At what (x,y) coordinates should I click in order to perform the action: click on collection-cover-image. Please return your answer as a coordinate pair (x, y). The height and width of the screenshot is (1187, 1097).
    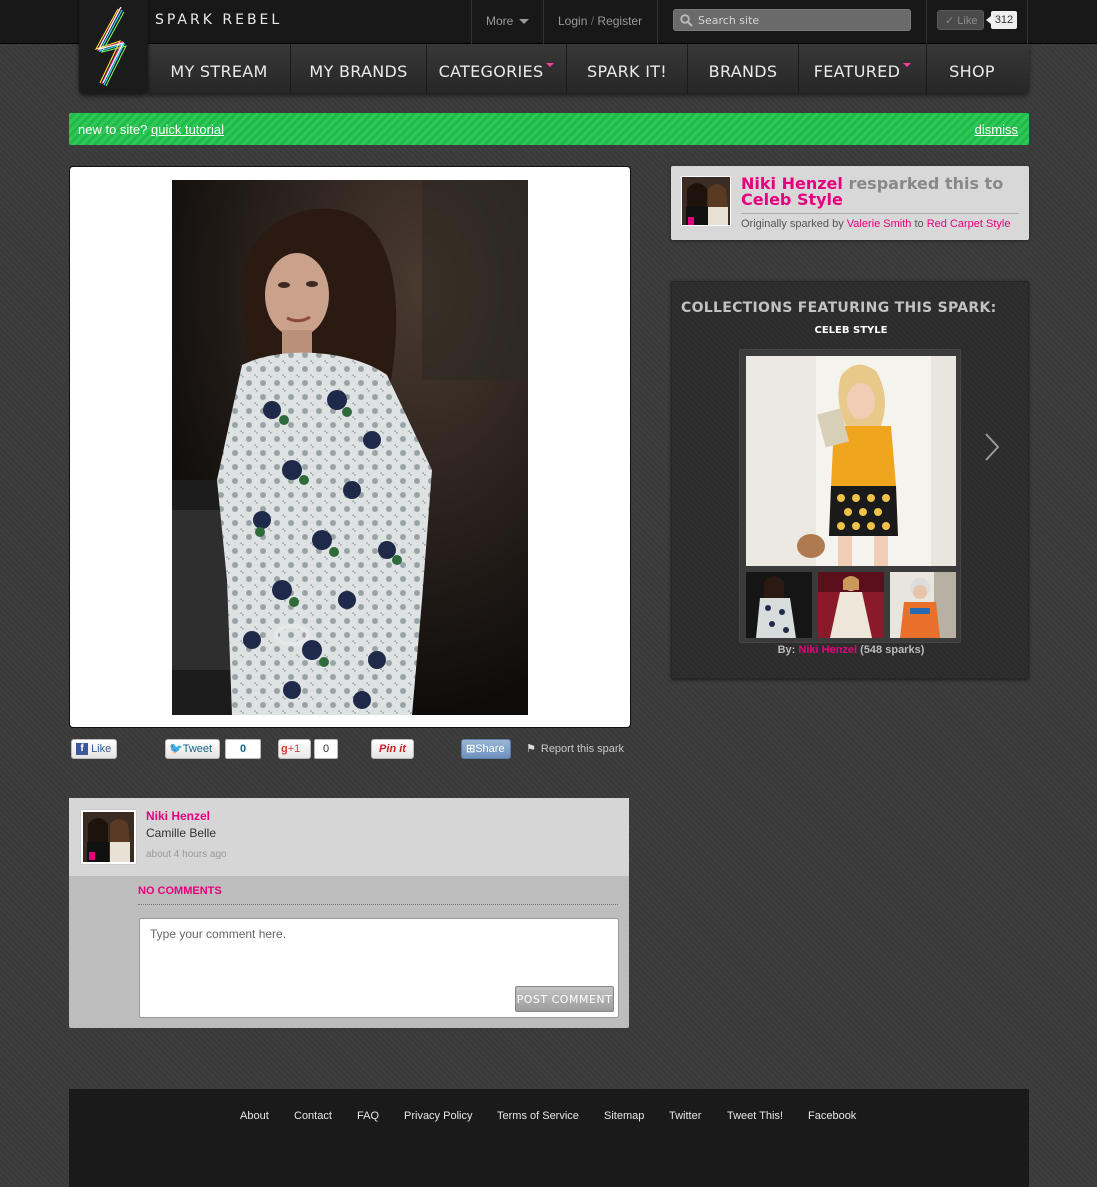
    Looking at the image, I should click on (851, 461).